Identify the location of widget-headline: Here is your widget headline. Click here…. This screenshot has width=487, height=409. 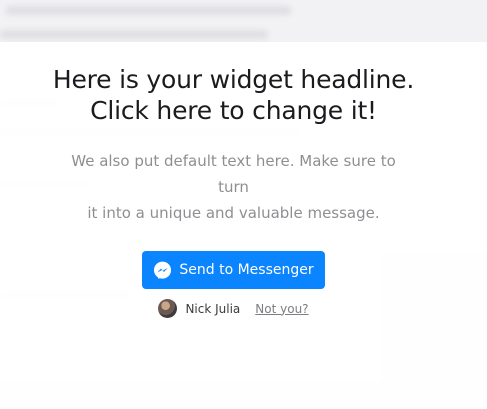
(233, 95).